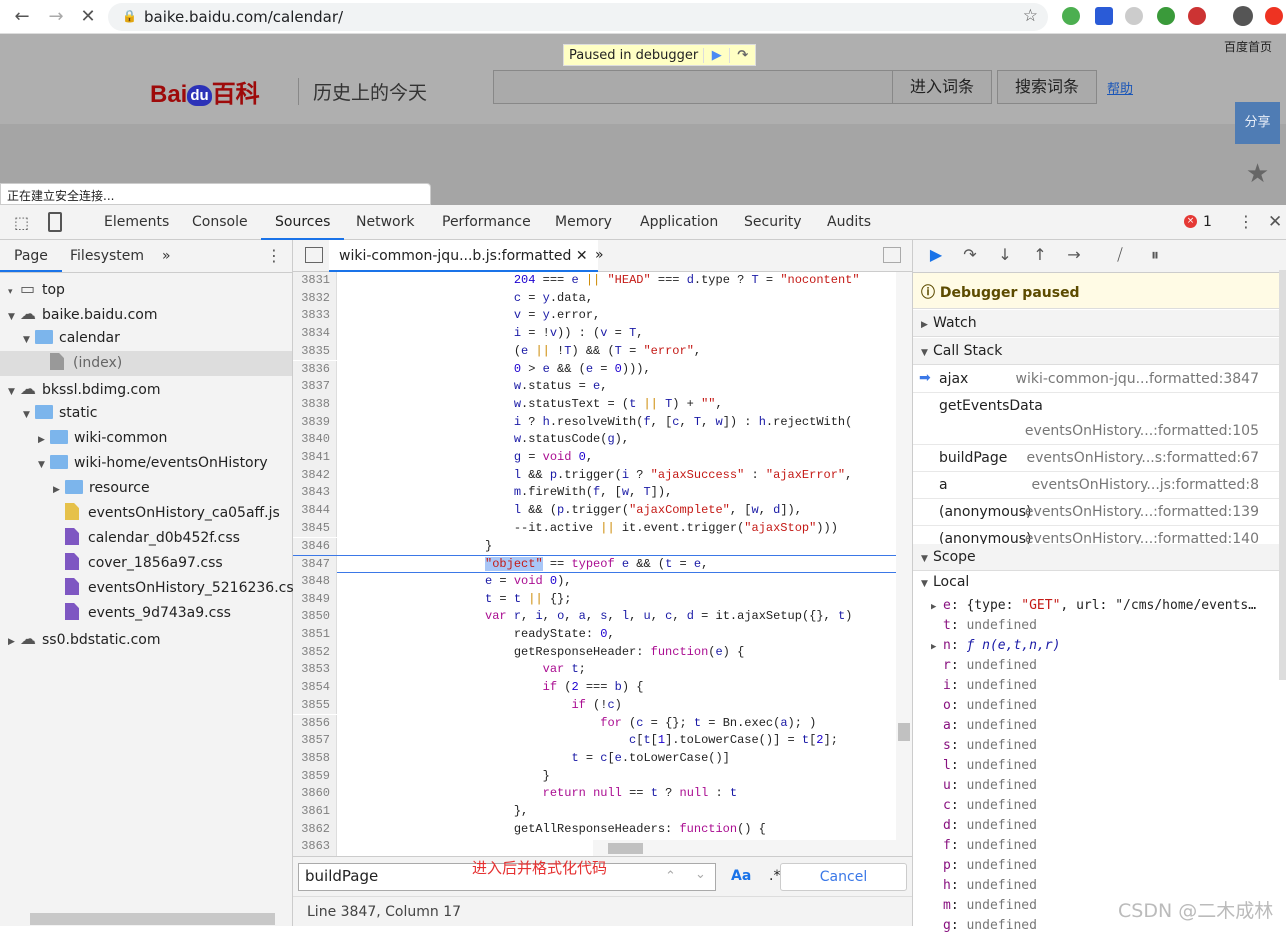 The image size is (1286, 936). What do you see at coordinates (849, 222) in the screenshot?
I see `tab-audits: Audits` at bounding box center [849, 222].